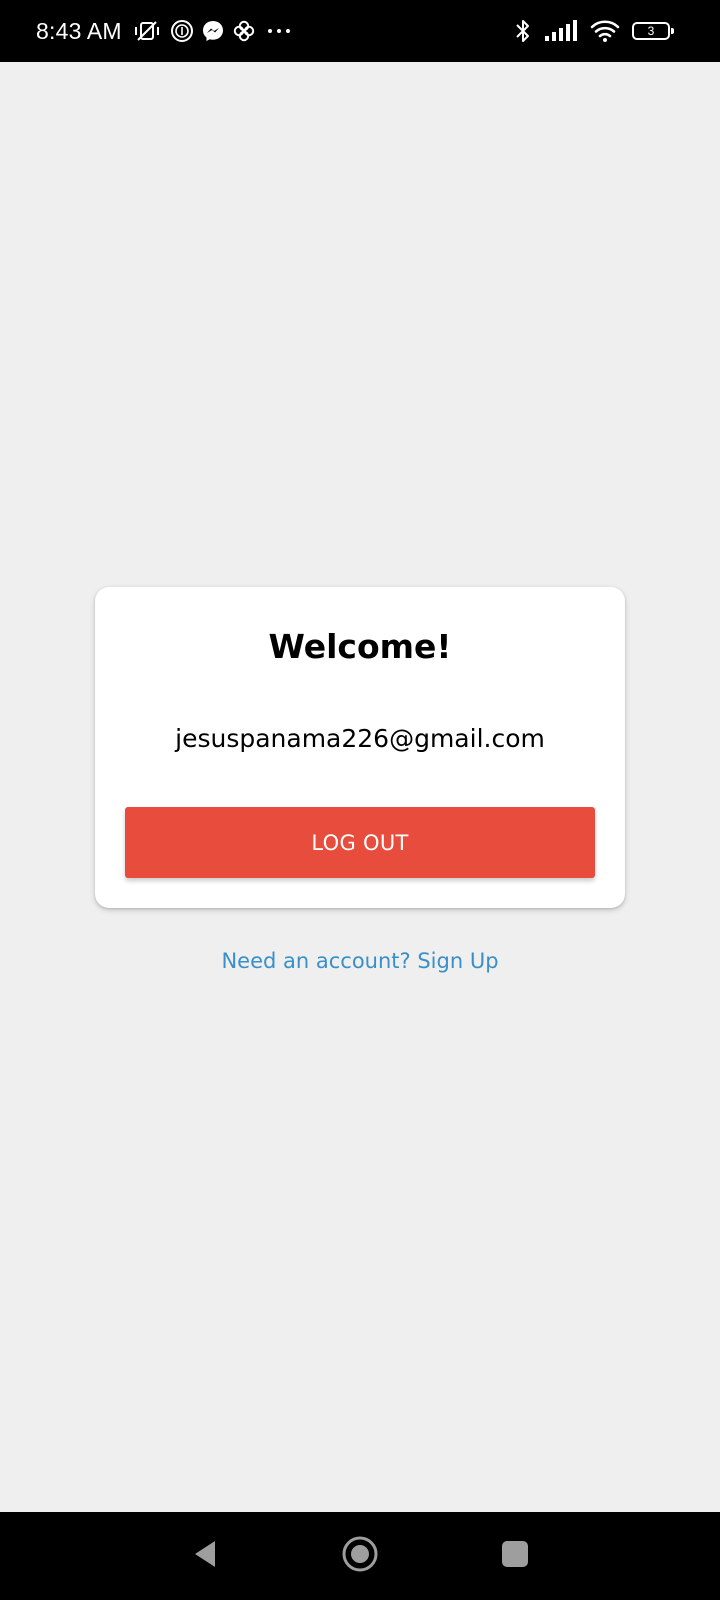  I want to click on status-time: 8:43 AM, so click(79, 30).